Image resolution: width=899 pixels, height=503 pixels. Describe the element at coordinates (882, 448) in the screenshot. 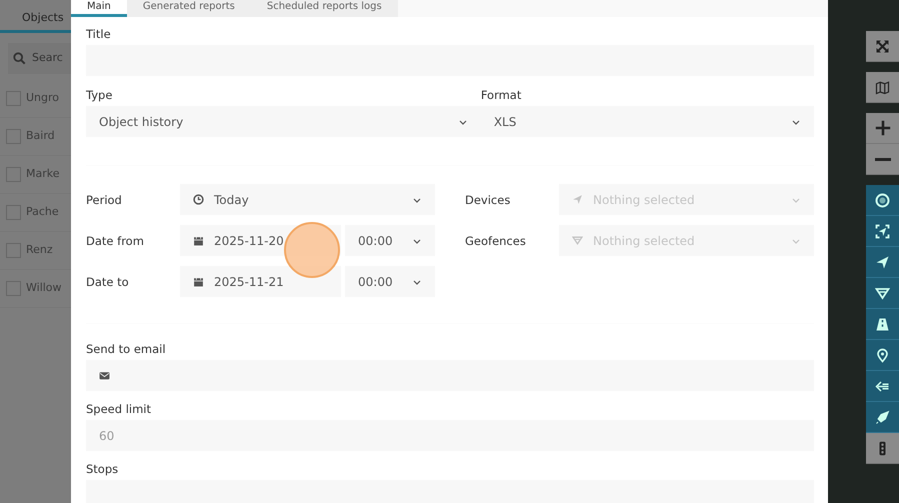

I see `traffic-button` at that location.